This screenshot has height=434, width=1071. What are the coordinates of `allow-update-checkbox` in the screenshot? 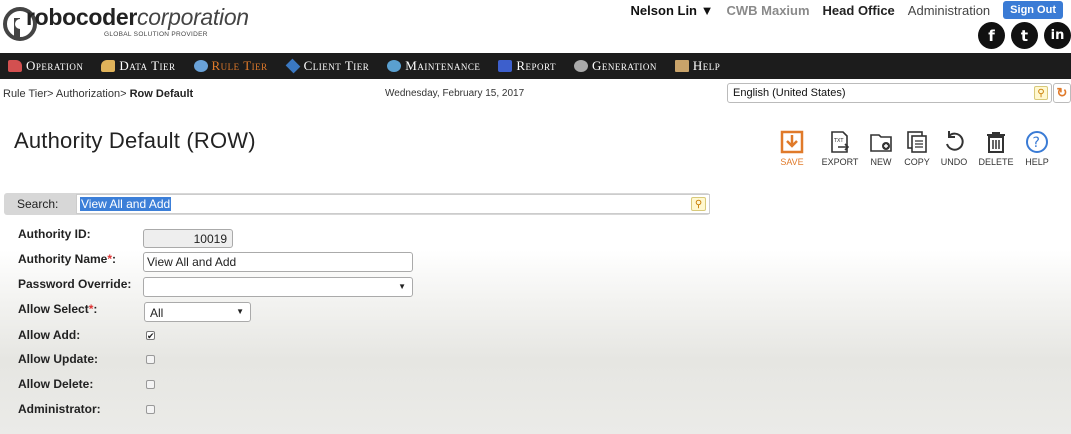 It's located at (150, 359).